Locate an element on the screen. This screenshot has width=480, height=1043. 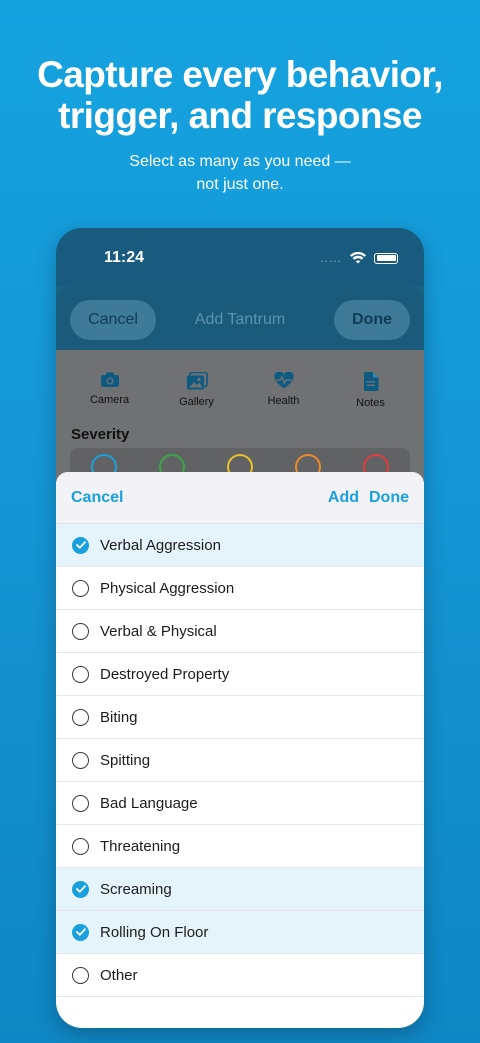
behavior-option-label: Threatening is located at coordinates (140, 846).